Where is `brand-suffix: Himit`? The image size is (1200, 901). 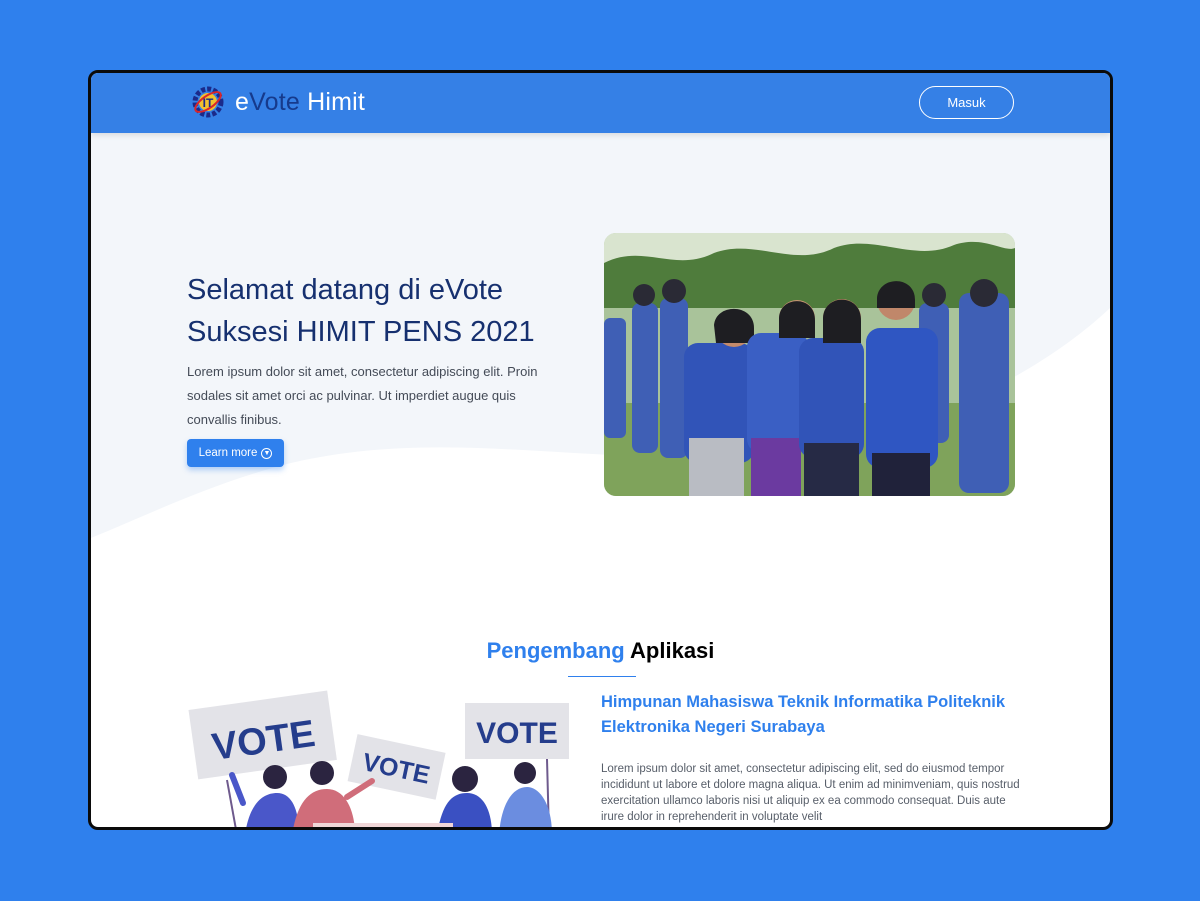 brand-suffix: Himit is located at coordinates (332, 101).